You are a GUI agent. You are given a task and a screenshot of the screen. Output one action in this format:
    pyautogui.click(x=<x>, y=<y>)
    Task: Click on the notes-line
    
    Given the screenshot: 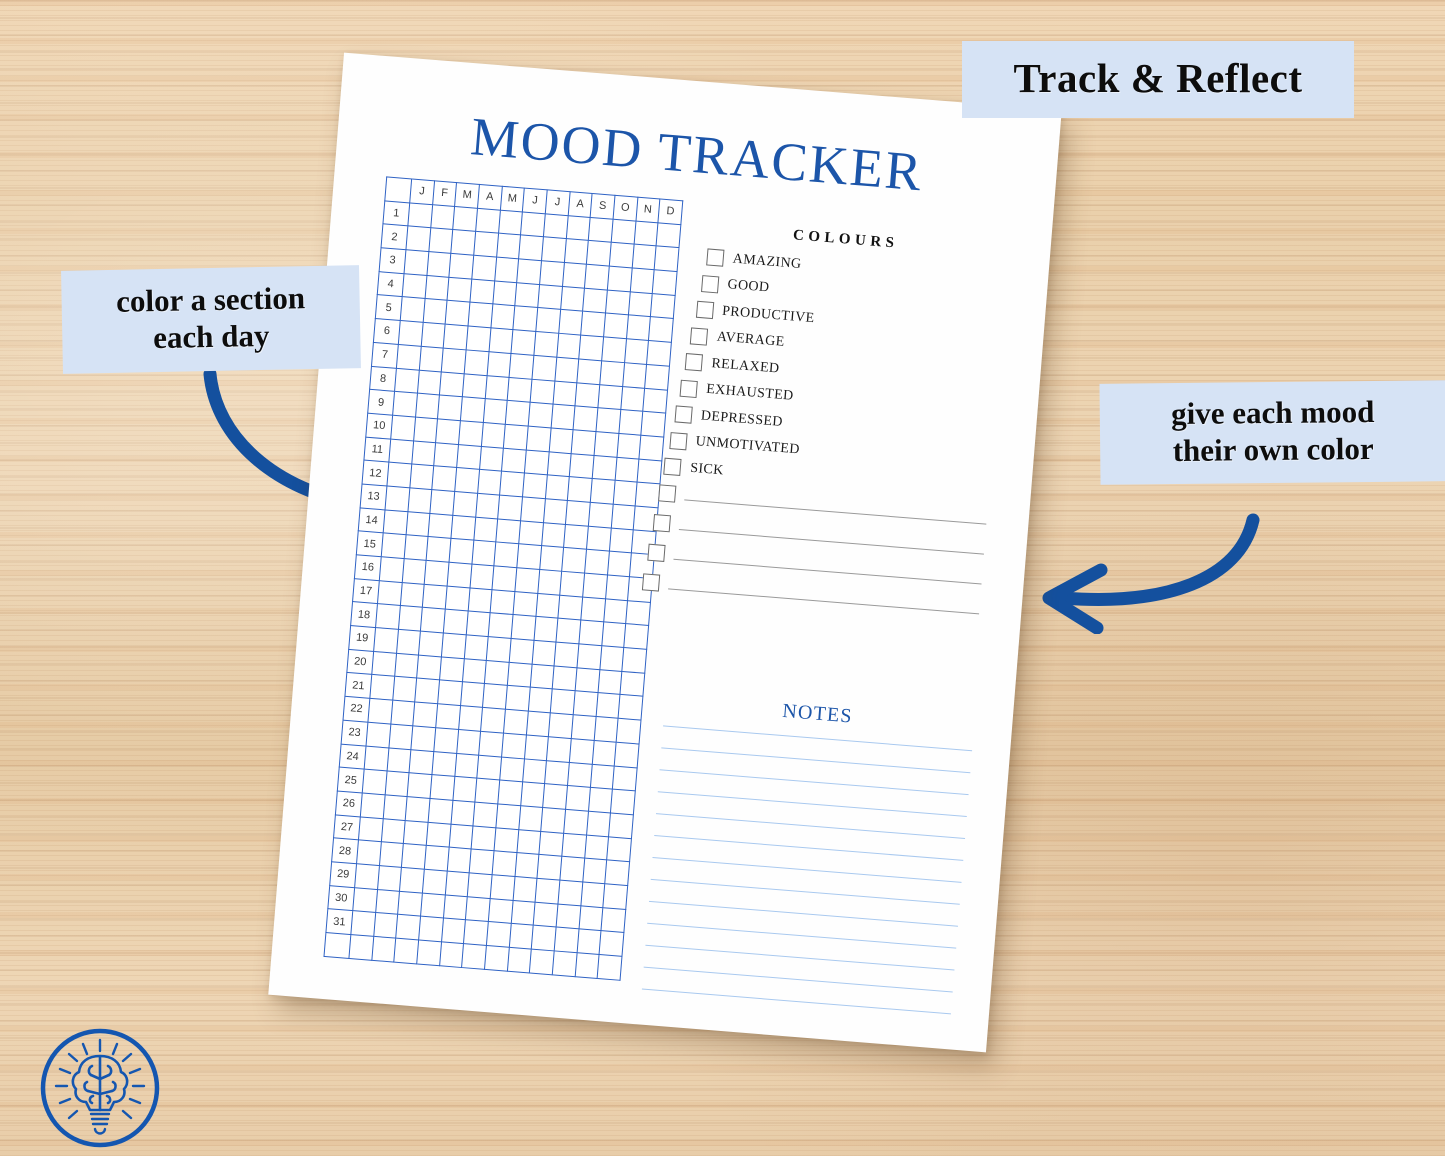 What is the action you would take?
    pyautogui.click(x=809, y=848)
    